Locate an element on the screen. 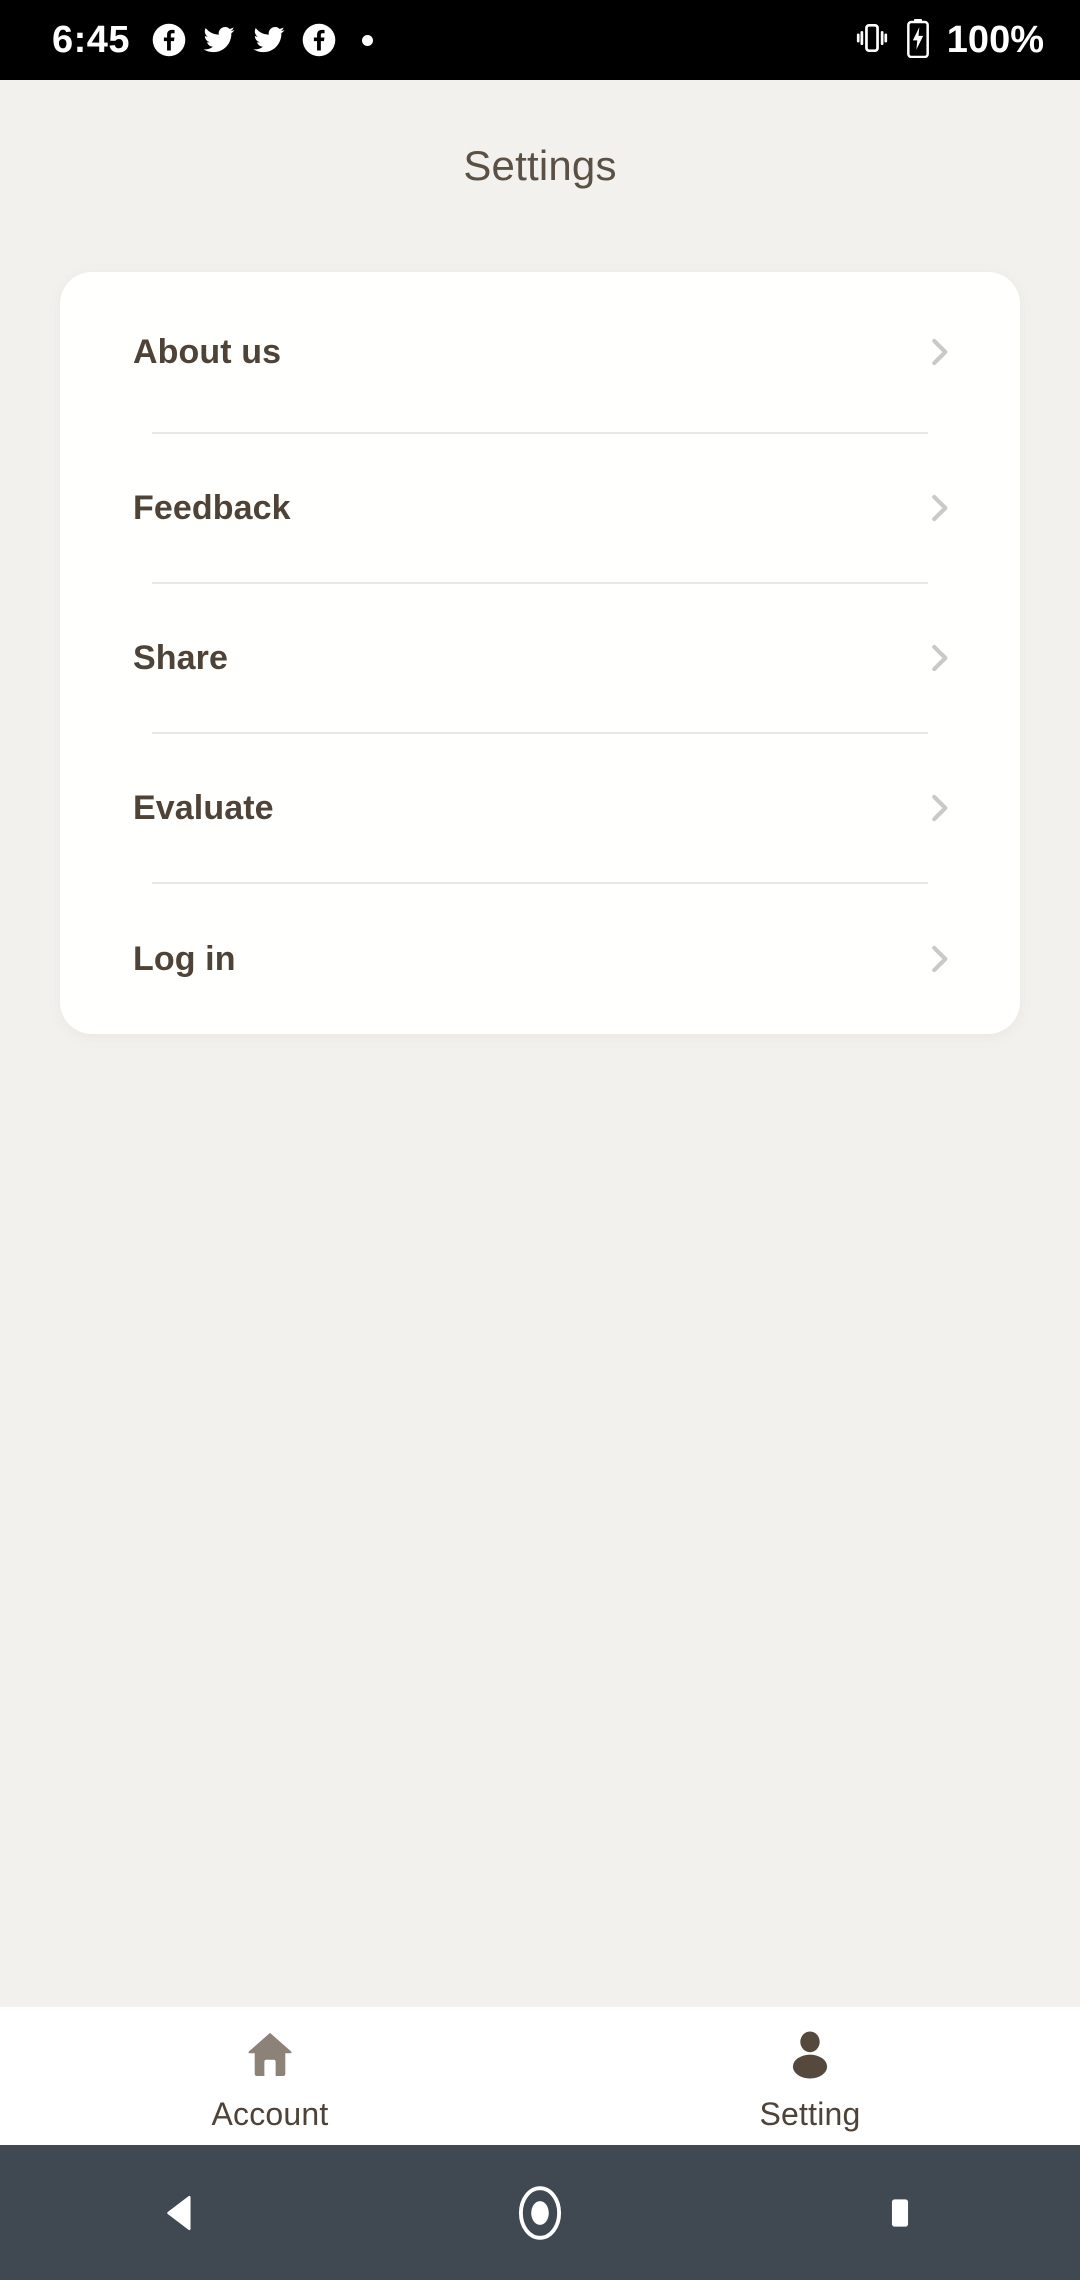  home-icon is located at coordinates (270, 2054).